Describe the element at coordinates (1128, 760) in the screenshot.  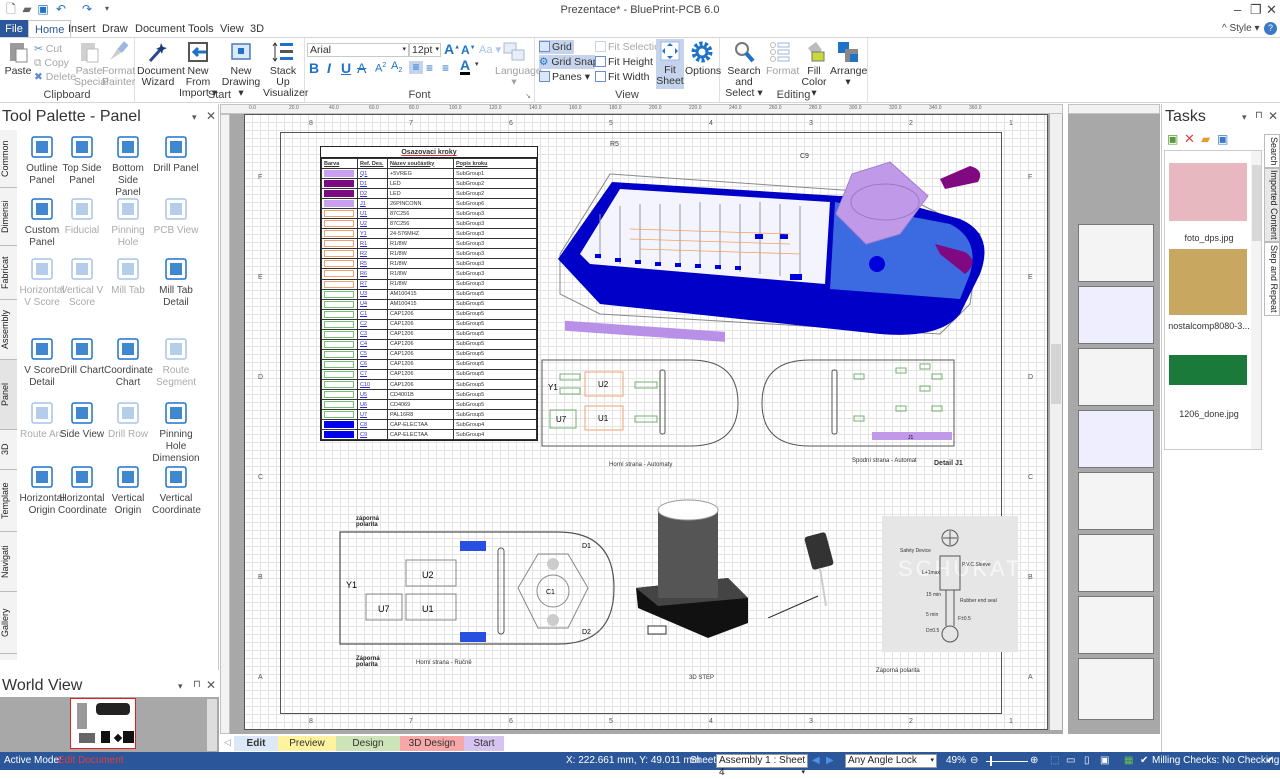
I see `drc-icon: ▦` at that location.